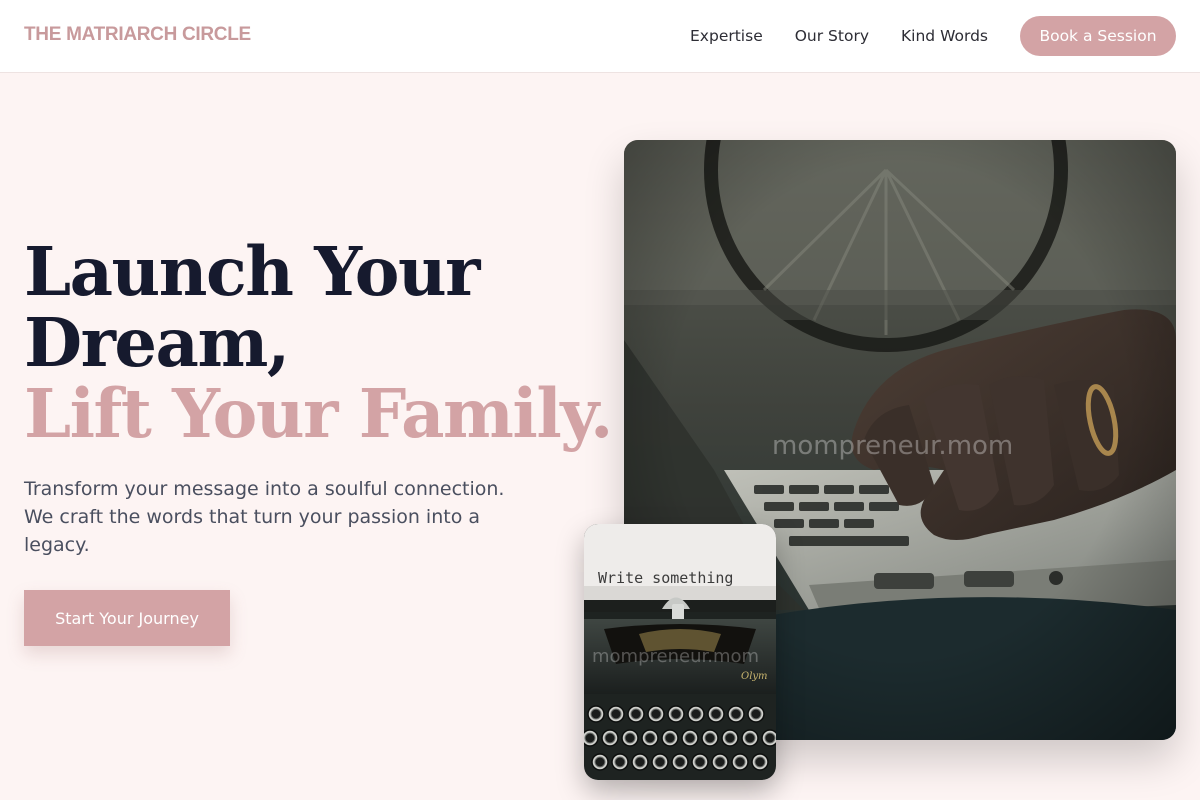 The image size is (1200, 800). Describe the element at coordinates (137, 35) in the screenshot. I see `site-logo: THE MATRIARCH CIRCLE` at that location.